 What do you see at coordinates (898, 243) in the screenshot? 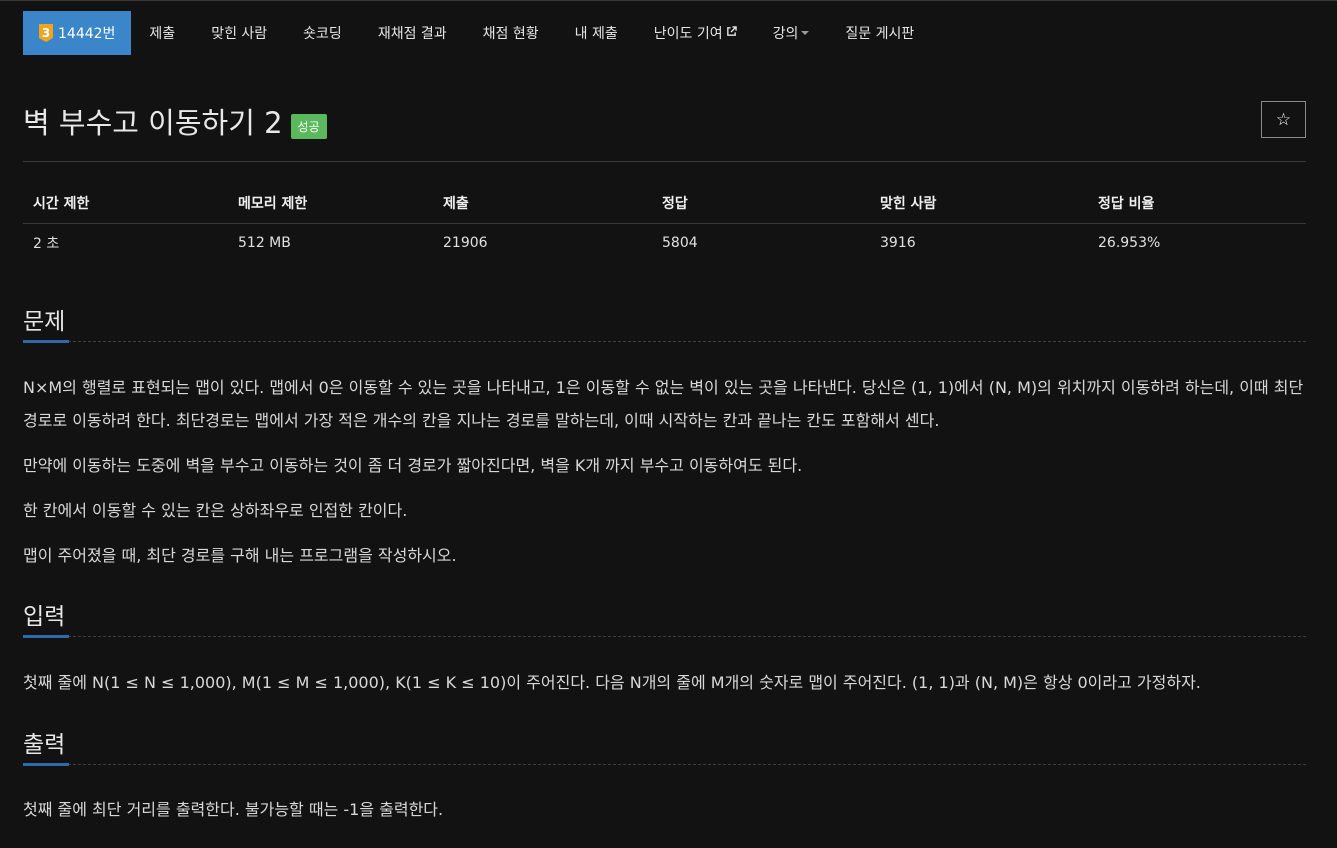
I see `value-solved-users: 3916` at bounding box center [898, 243].